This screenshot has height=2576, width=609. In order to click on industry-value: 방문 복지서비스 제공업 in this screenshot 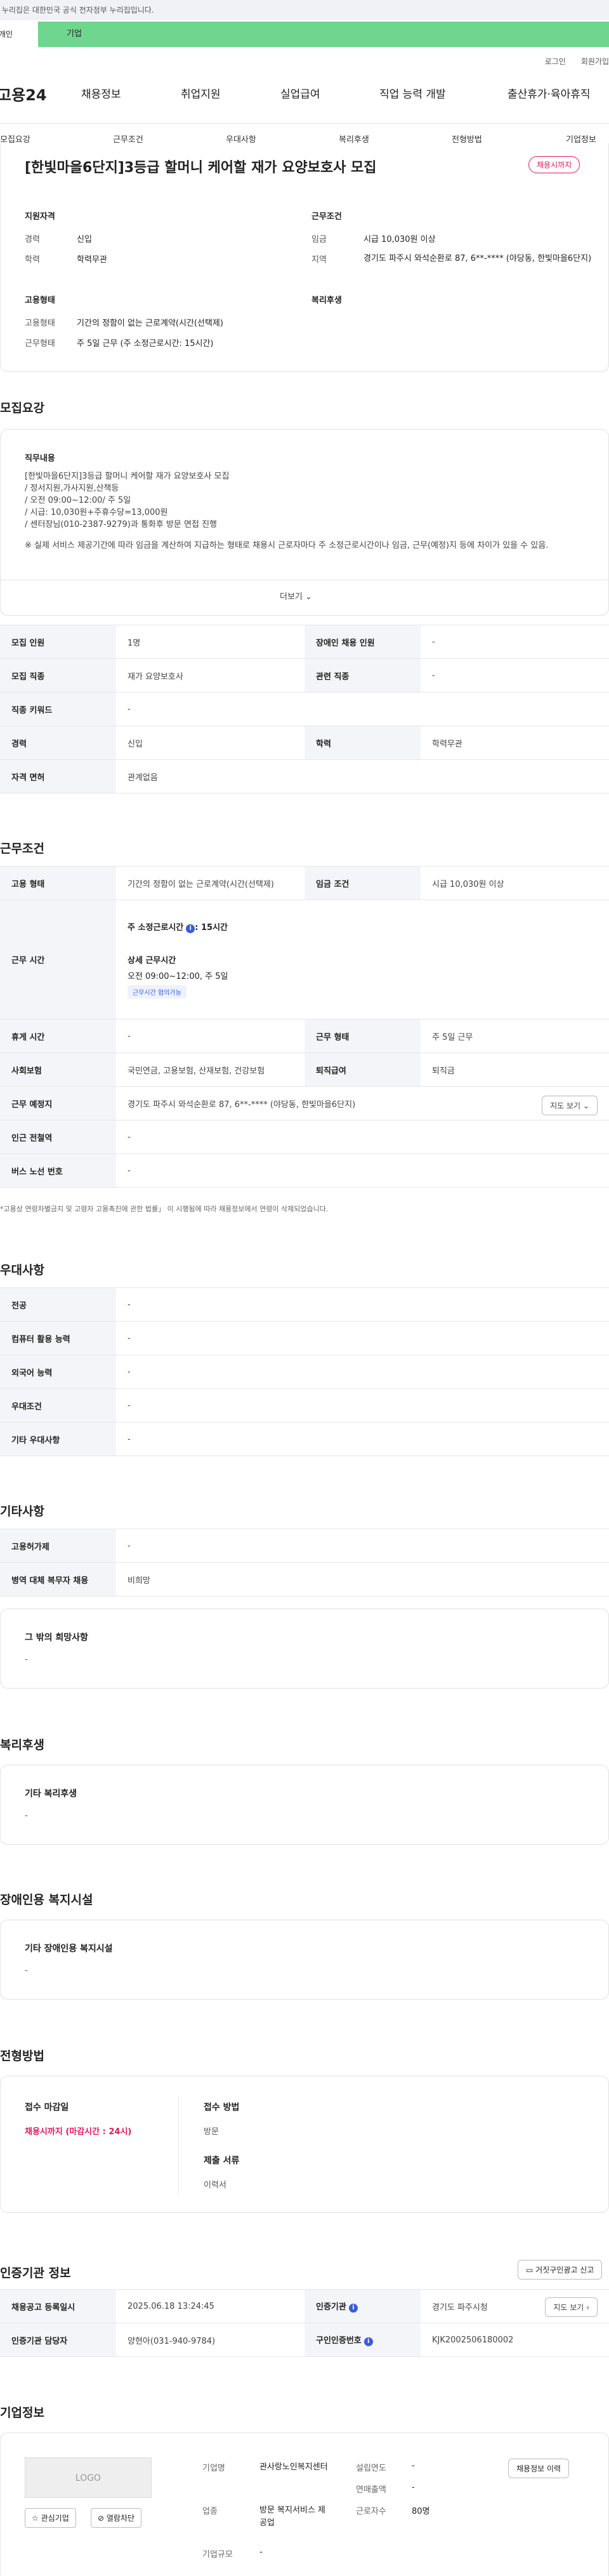, I will do `click(292, 2517)`.